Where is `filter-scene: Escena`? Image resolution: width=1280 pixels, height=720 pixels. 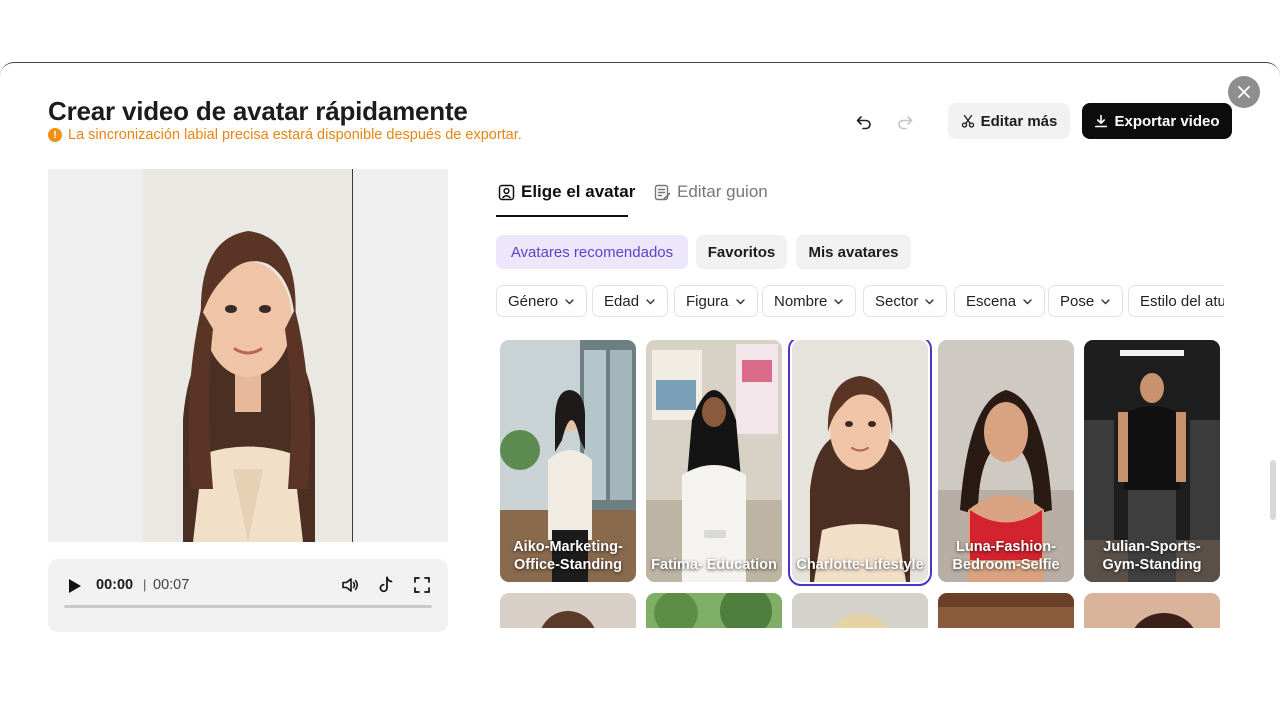
filter-scene: Escena is located at coordinates (1000, 301).